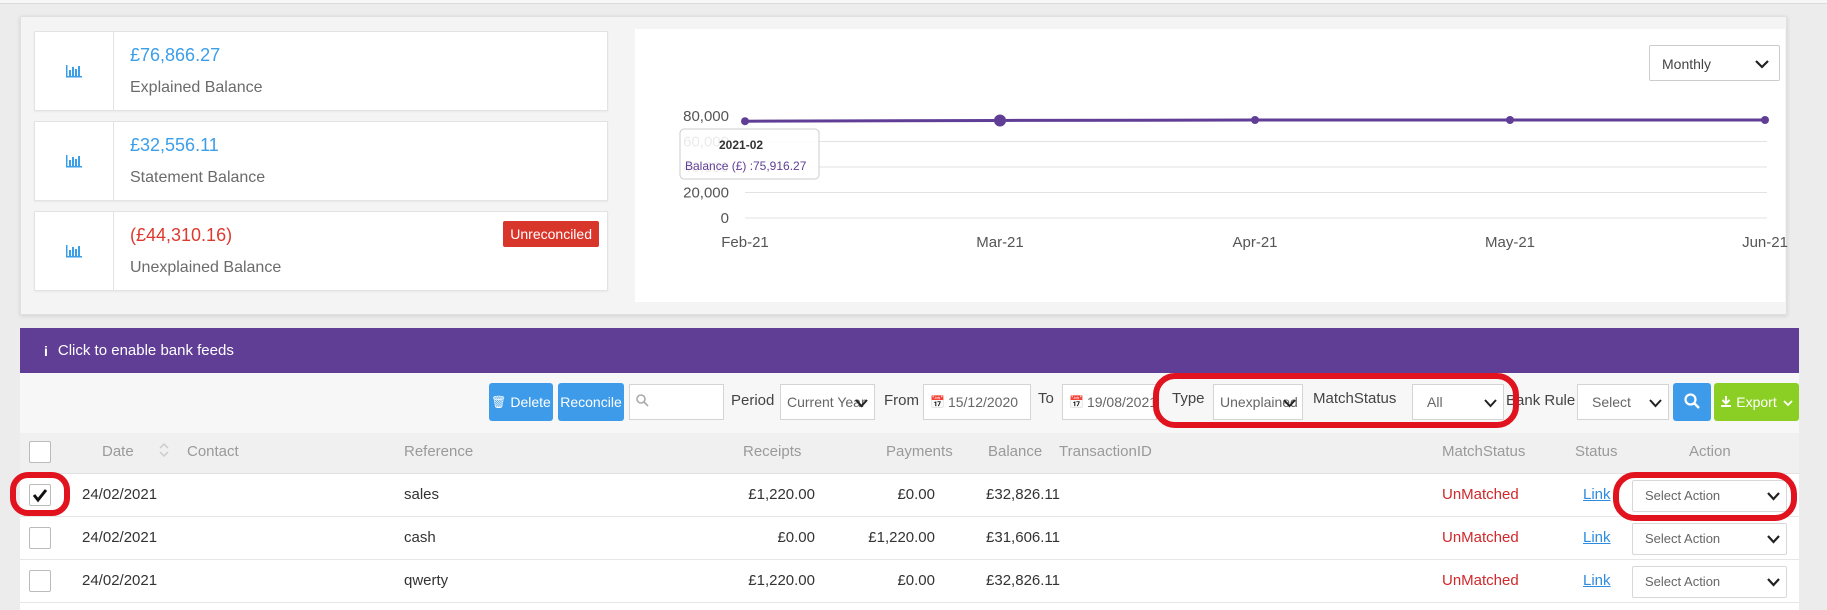 The image size is (1827, 610). What do you see at coordinates (741, 145) in the screenshot?
I see `tooltip-title: 2021-02` at bounding box center [741, 145].